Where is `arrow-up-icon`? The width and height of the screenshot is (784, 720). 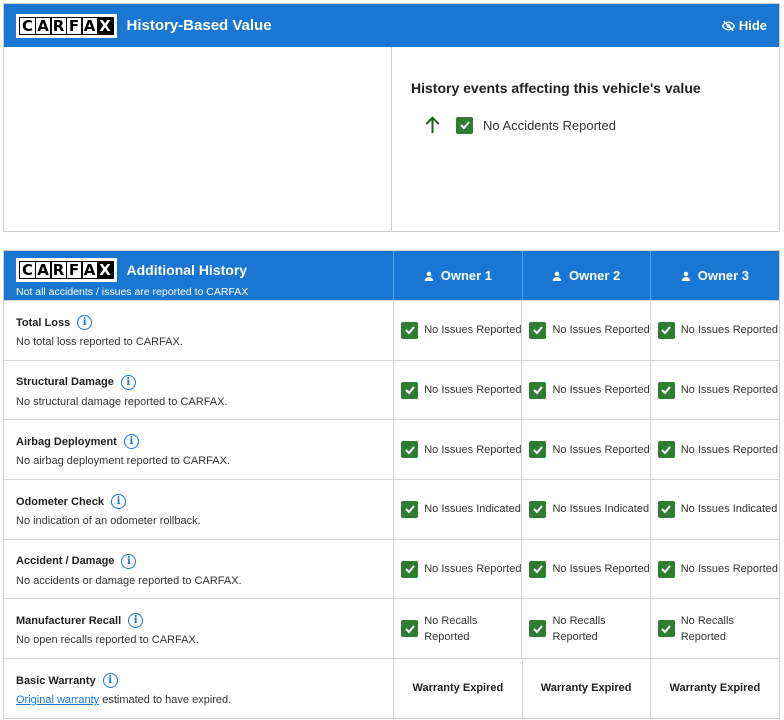
arrow-up-icon is located at coordinates (432, 125).